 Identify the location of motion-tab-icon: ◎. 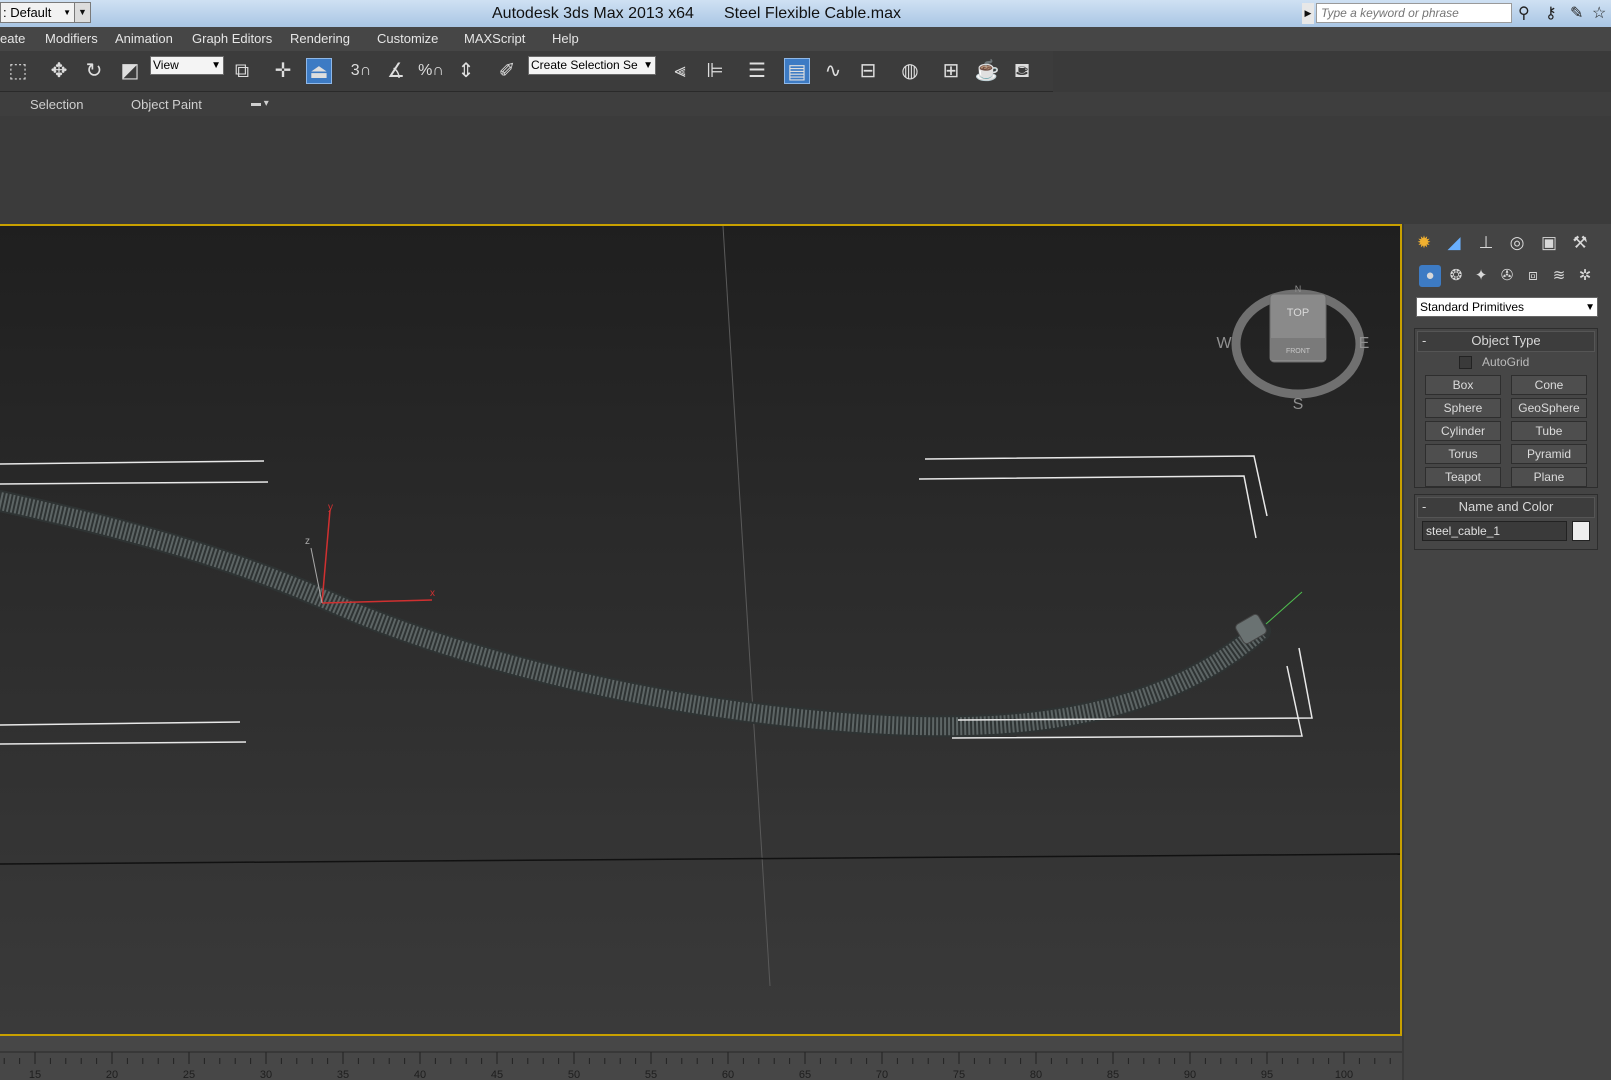
(1517, 243).